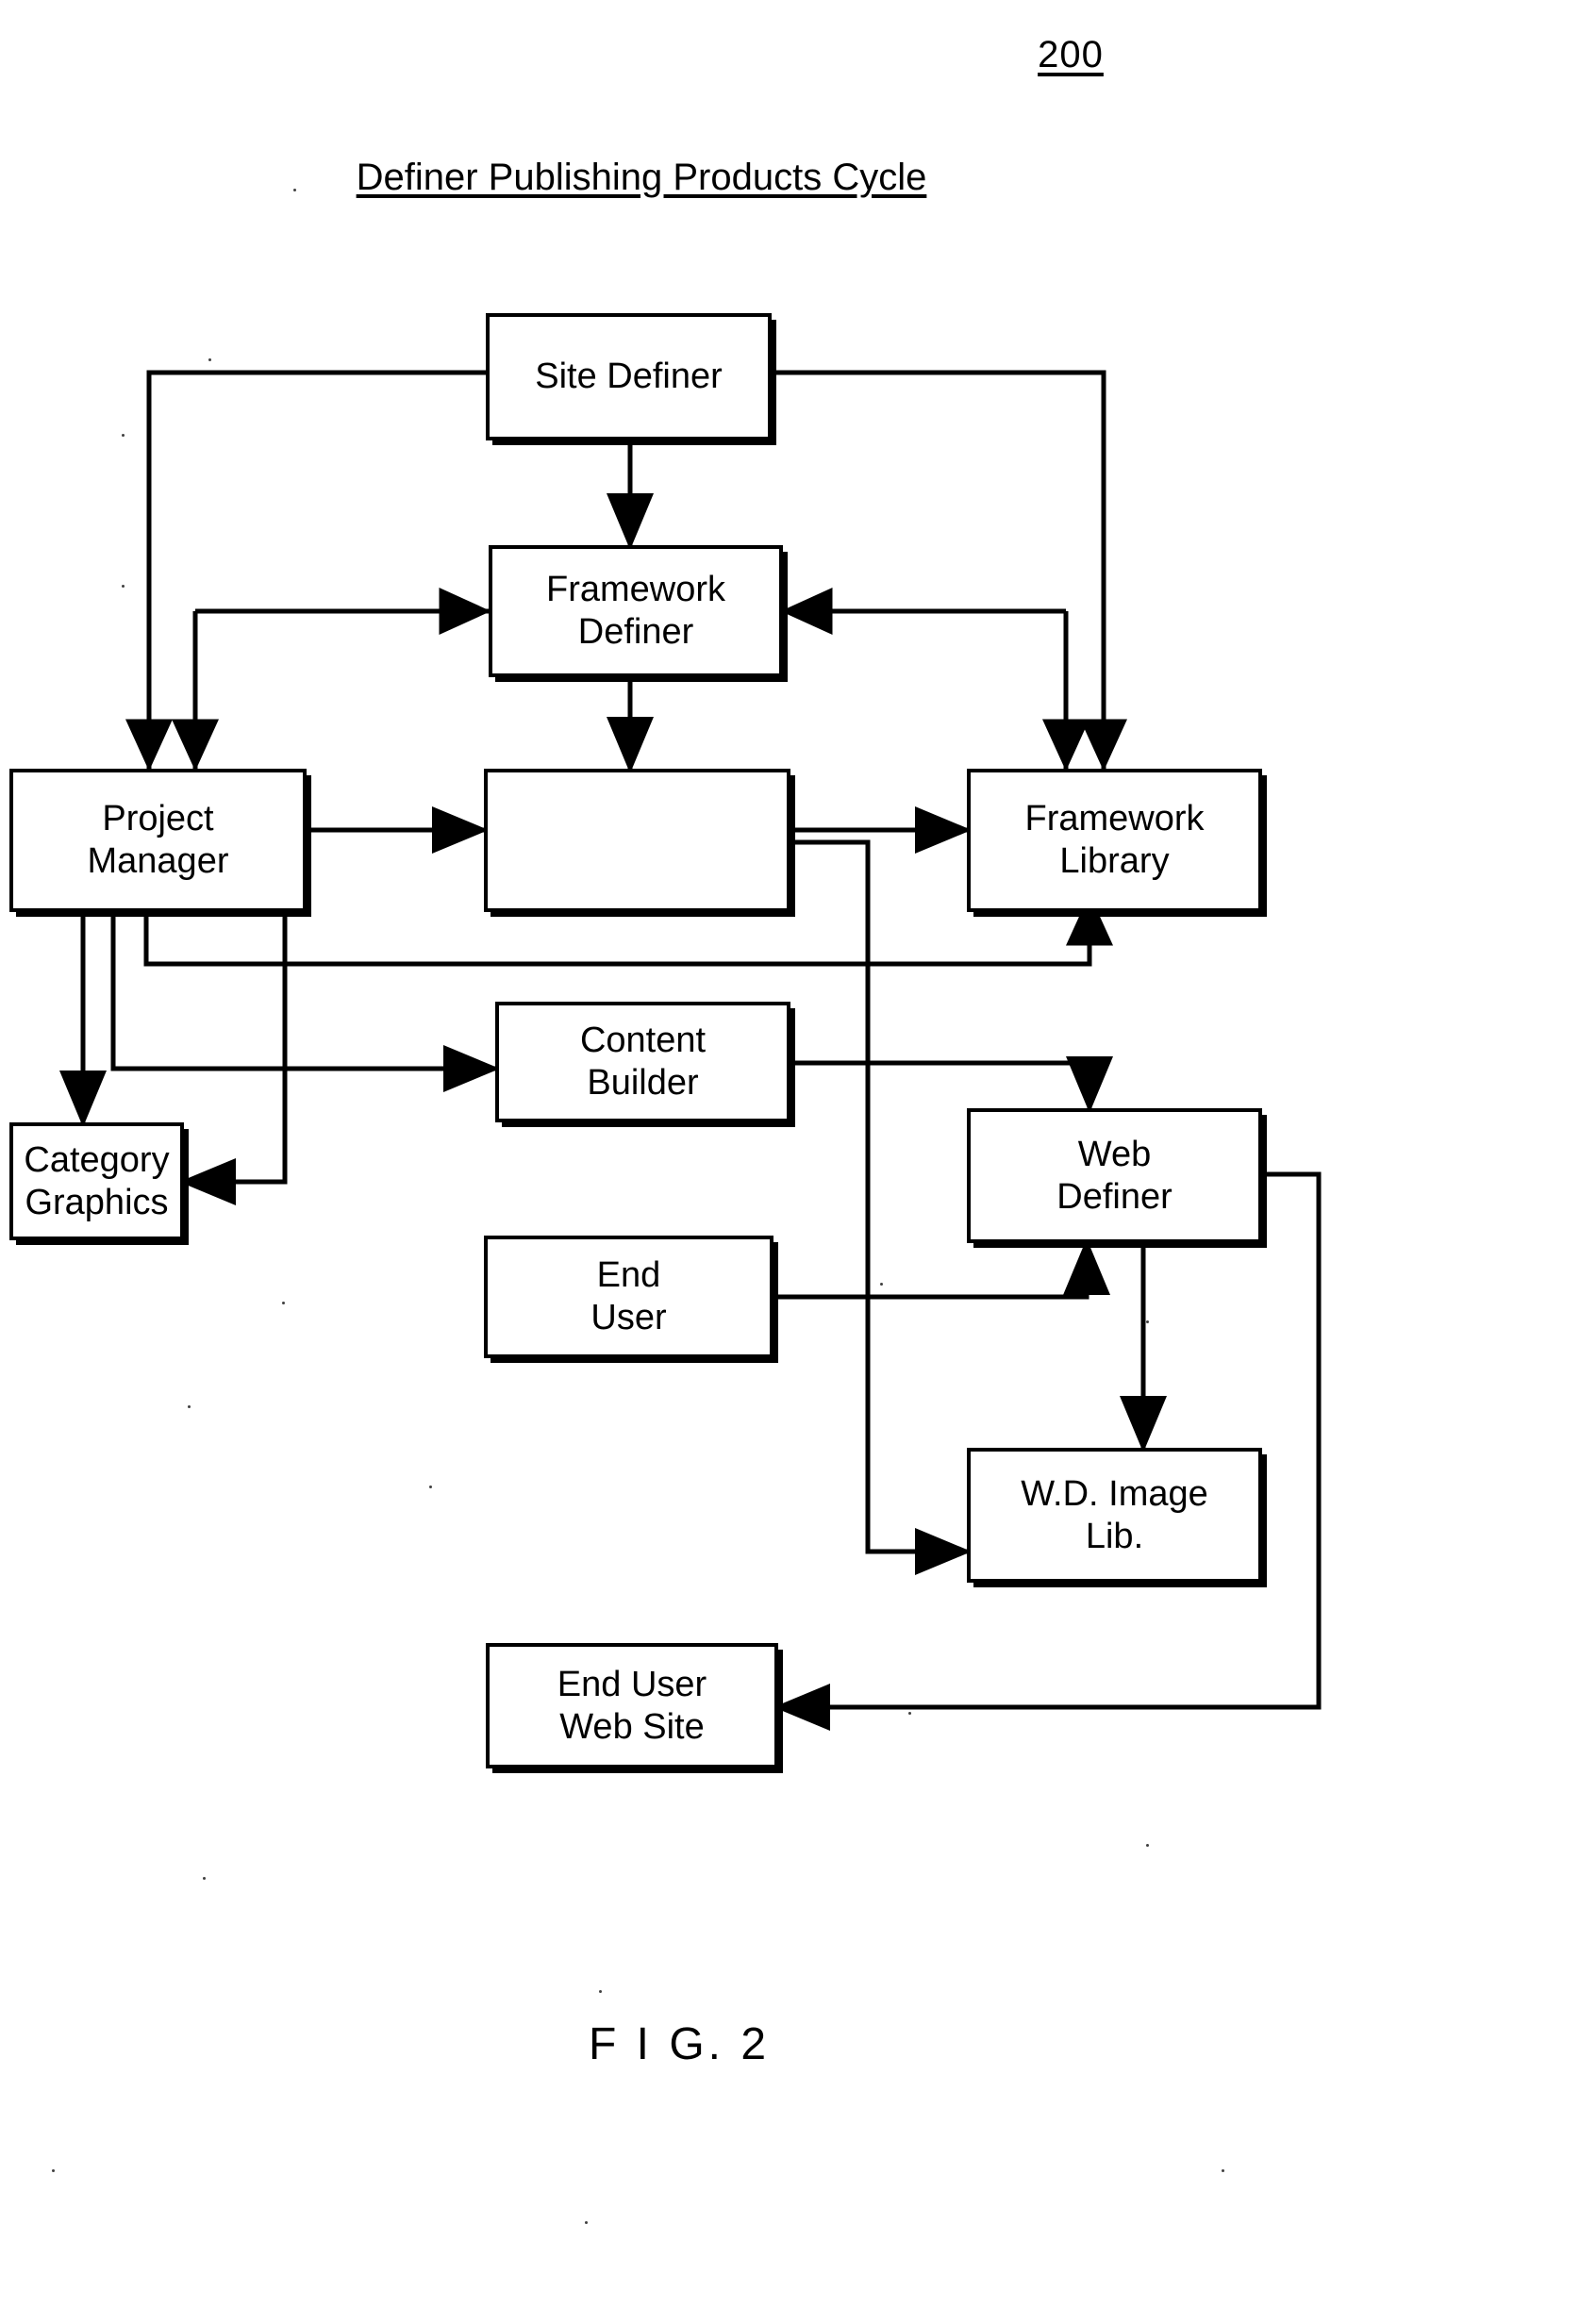 Image resolution: width=1580 pixels, height=2324 pixels. Describe the element at coordinates (632, 1706) in the screenshot. I see `node-end-user-web-site: End User Web Site` at that location.